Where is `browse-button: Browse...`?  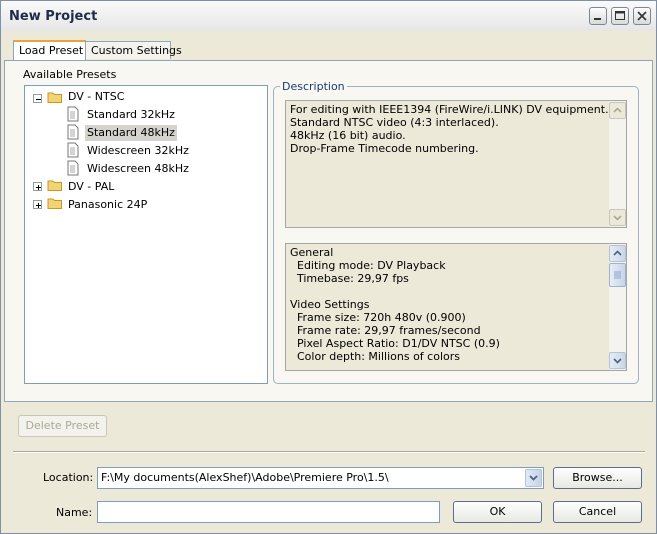
browse-button: Browse... is located at coordinates (597, 478).